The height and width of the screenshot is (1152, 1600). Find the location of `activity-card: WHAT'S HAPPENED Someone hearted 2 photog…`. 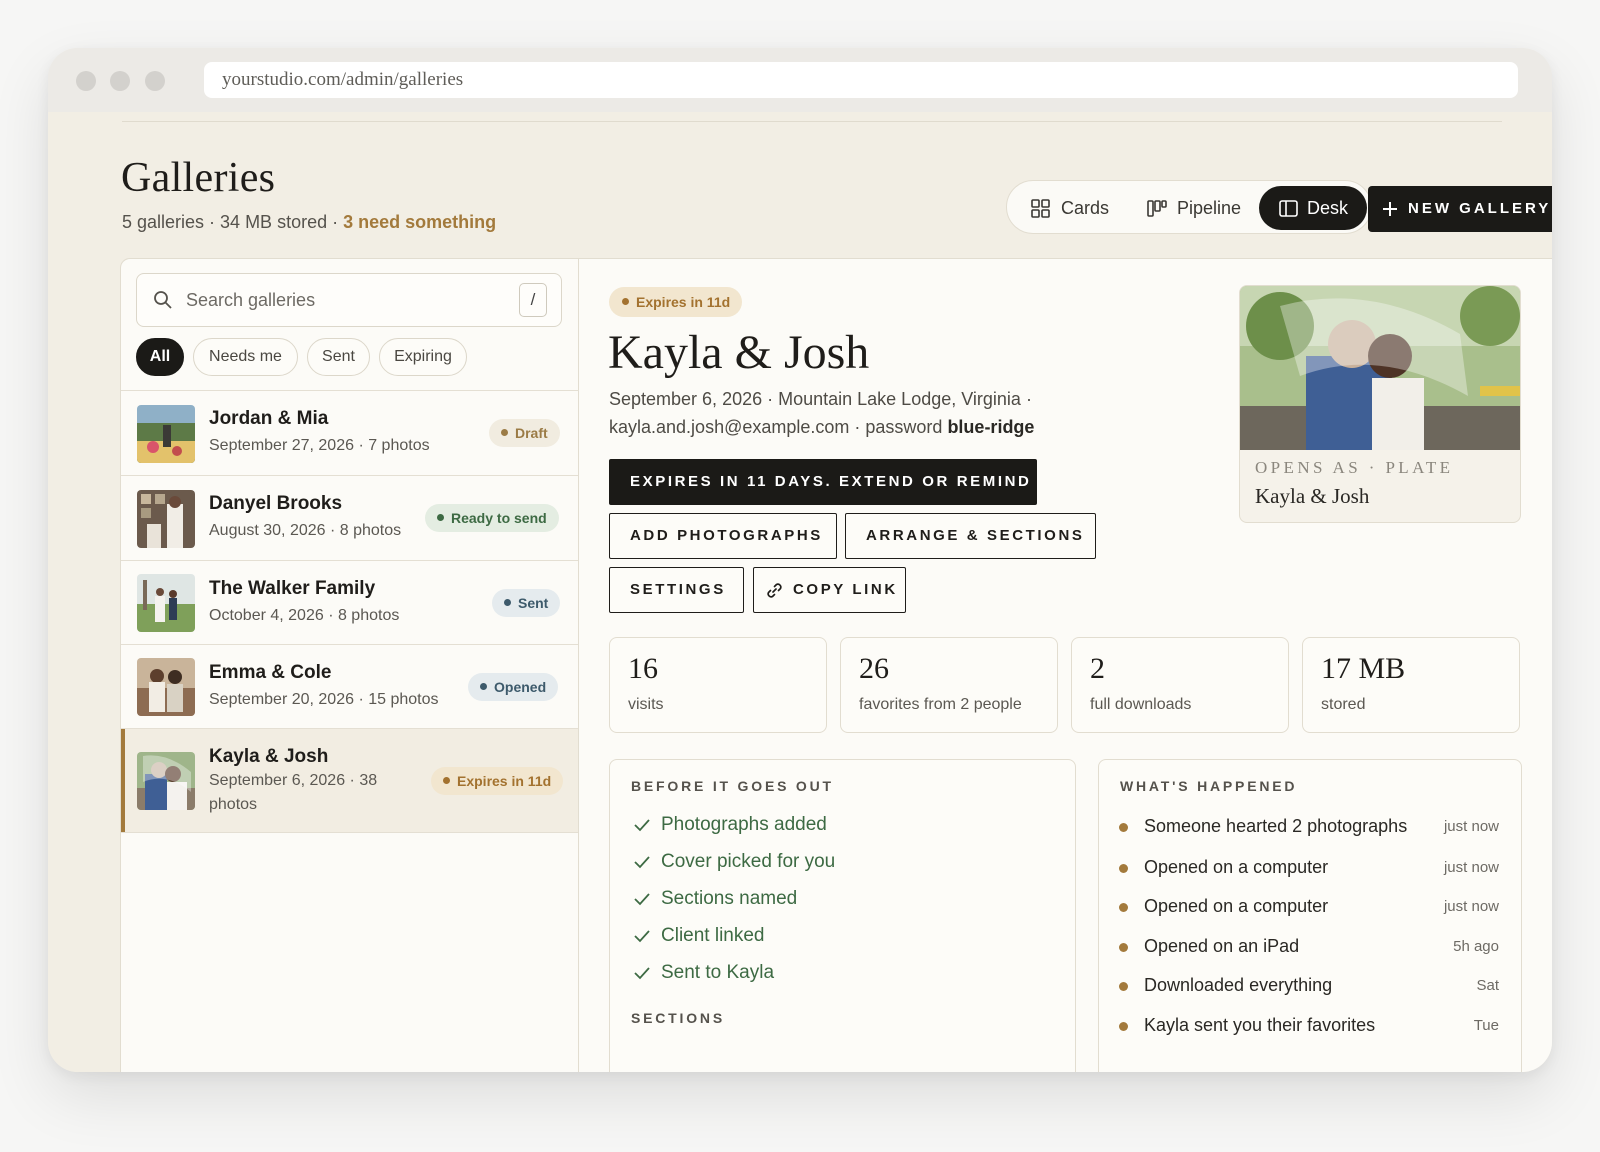

activity-card: WHAT'S HAPPENED Someone hearted 2 photog… is located at coordinates (1310, 915).